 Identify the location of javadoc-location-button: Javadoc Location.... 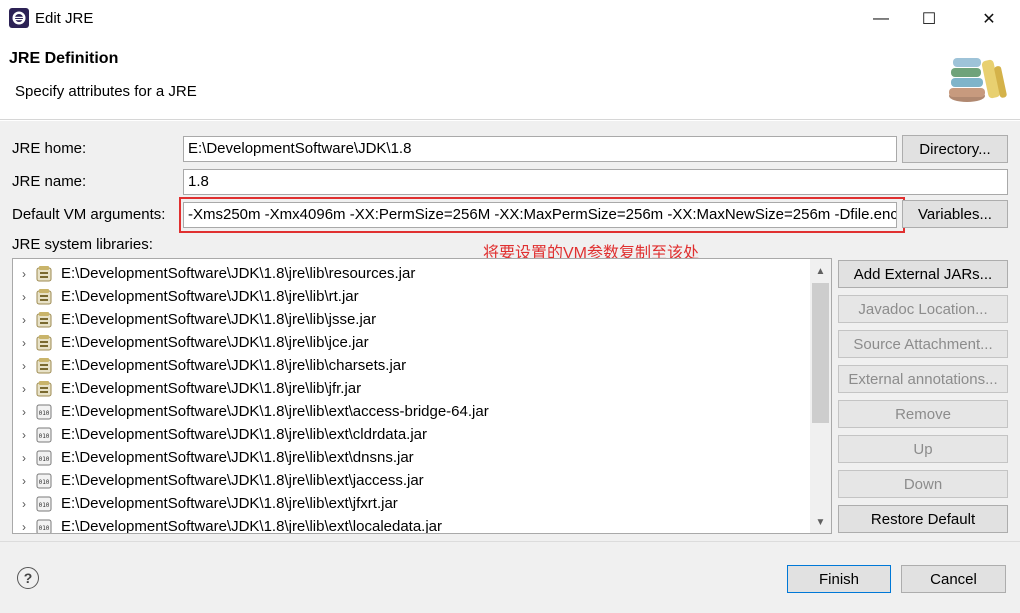
(923, 309).